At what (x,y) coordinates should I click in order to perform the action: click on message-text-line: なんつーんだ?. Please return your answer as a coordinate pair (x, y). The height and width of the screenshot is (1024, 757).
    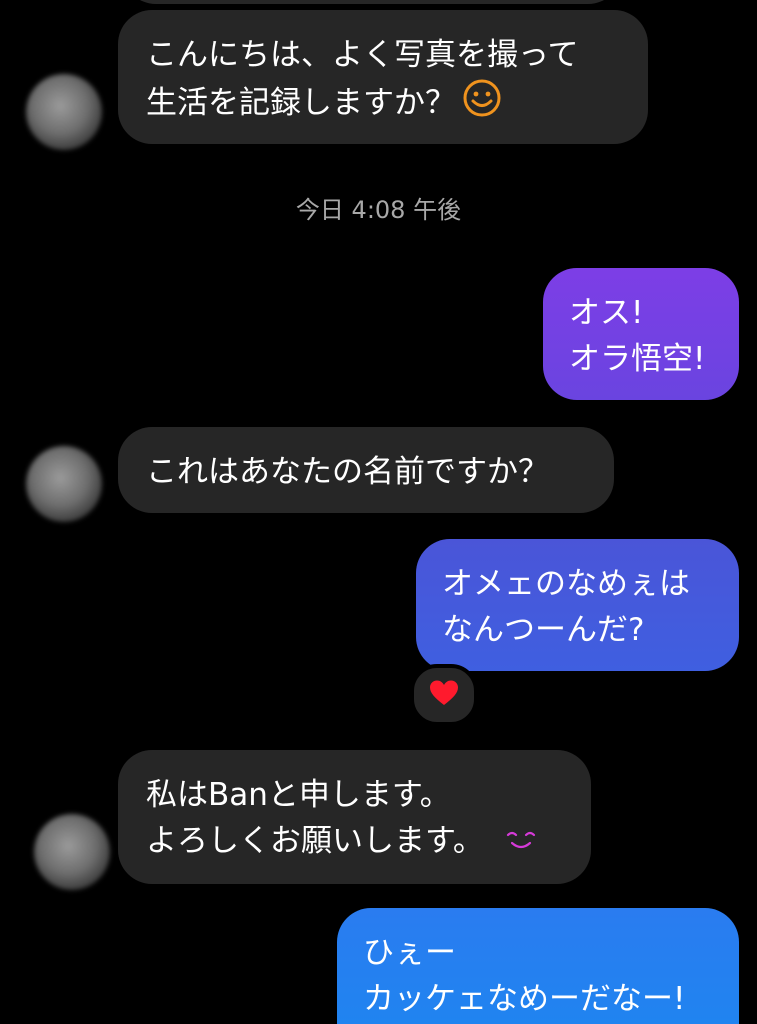
    Looking at the image, I should click on (543, 630).